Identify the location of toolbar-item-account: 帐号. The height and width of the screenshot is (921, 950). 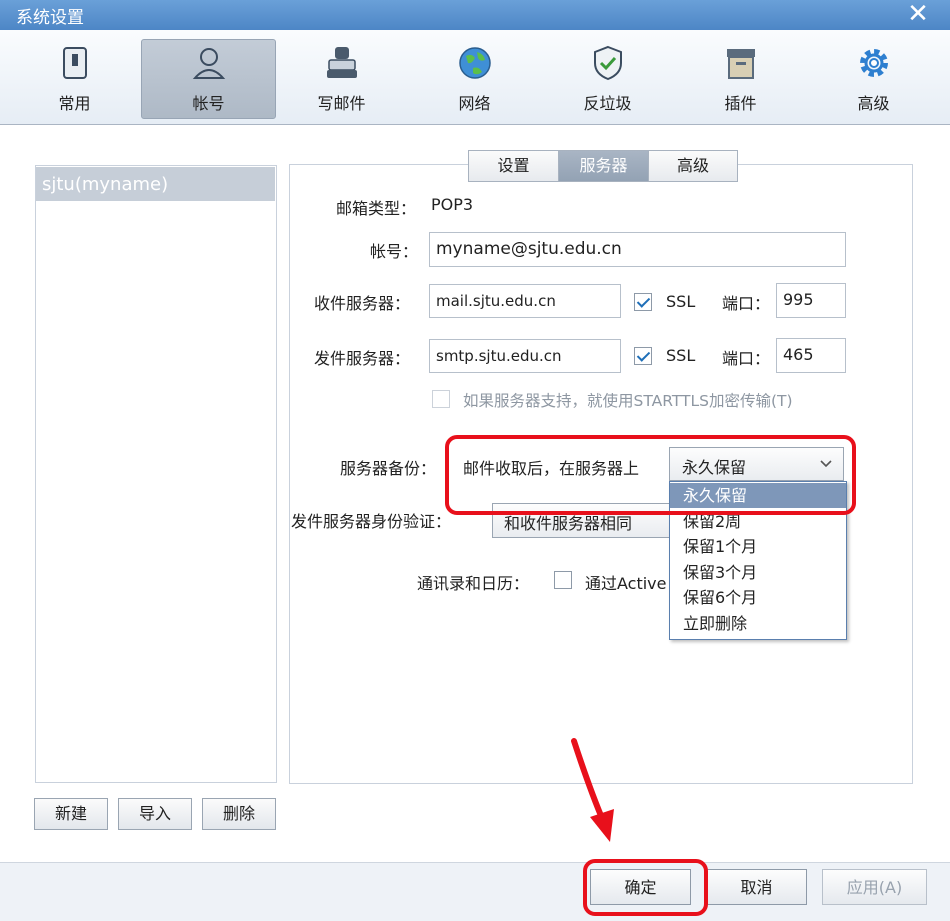
(208, 79).